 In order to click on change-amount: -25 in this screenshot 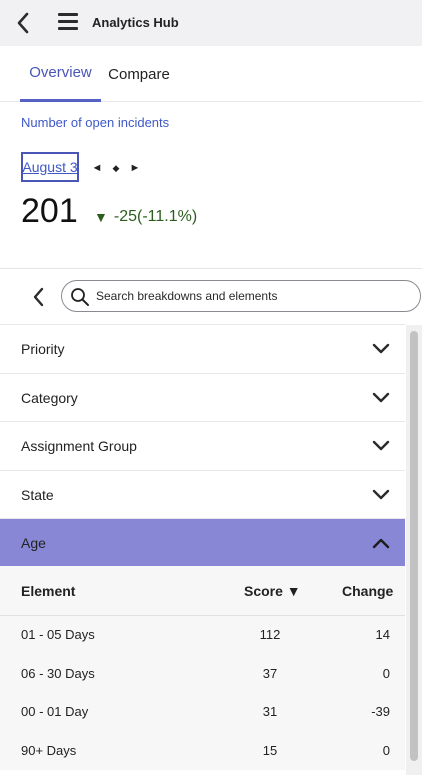, I will do `click(125, 216)`.